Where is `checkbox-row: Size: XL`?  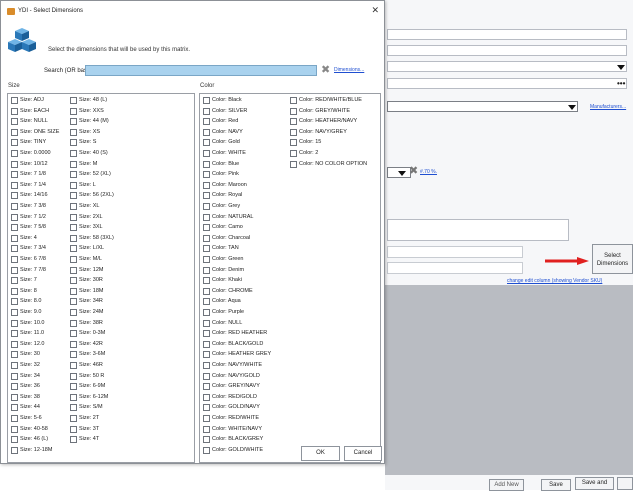
checkbox-row: Size: XL is located at coordinates (84, 207).